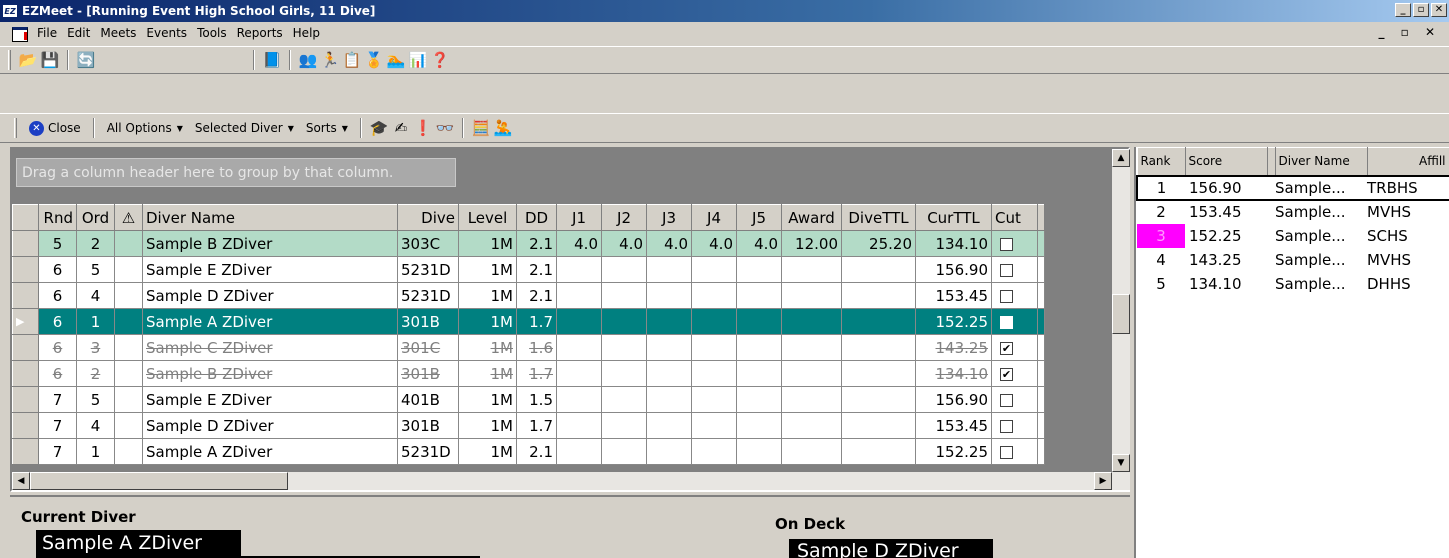 The height and width of the screenshot is (558, 1449). What do you see at coordinates (624, 347) in the screenshot?
I see `cell-j2` at bounding box center [624, 347].